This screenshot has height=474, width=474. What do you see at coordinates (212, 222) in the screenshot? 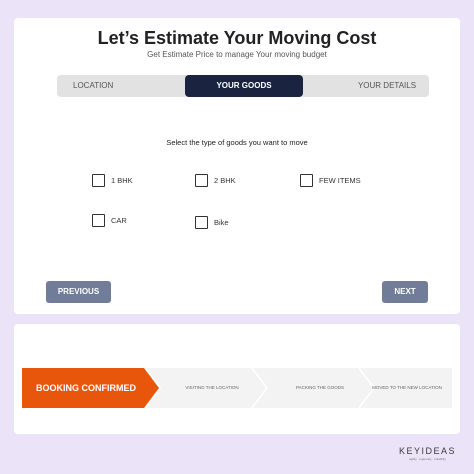
I see `option-bike: Bike` at bounding box center [212, 222].